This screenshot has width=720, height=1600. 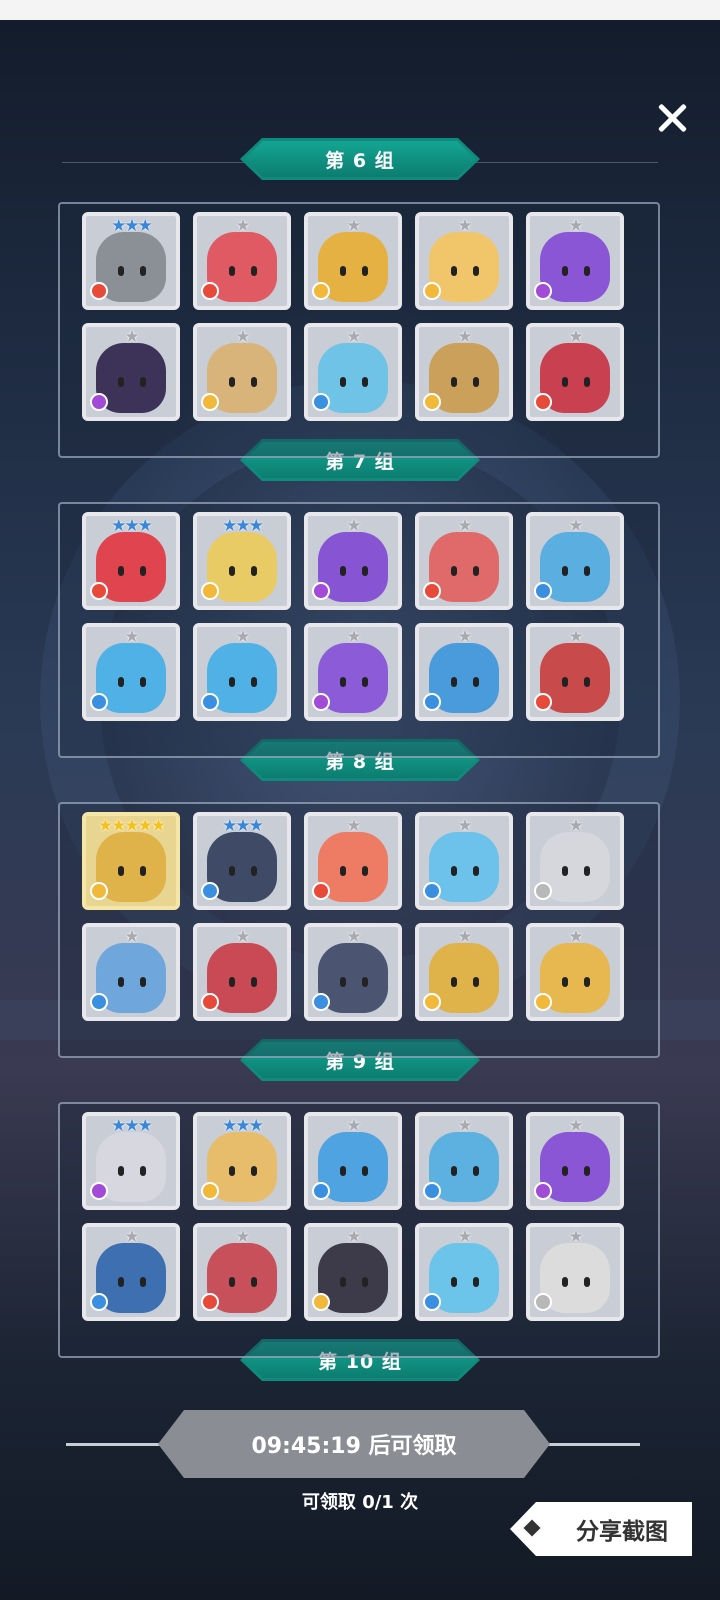 I want to click on hero-card: ★★★★★, so click(x=131, y=861).